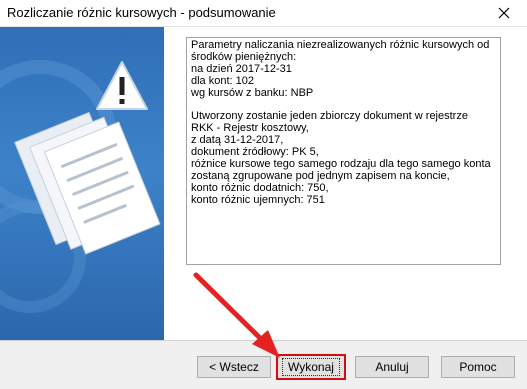  I want to click on help-button: Pomoc, so click(478, 367).